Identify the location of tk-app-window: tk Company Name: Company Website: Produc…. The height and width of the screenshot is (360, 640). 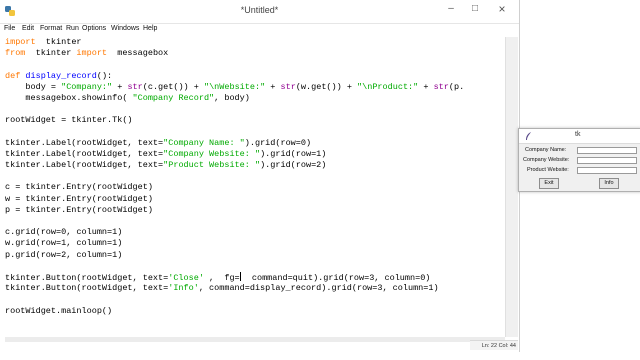
(579, 160).